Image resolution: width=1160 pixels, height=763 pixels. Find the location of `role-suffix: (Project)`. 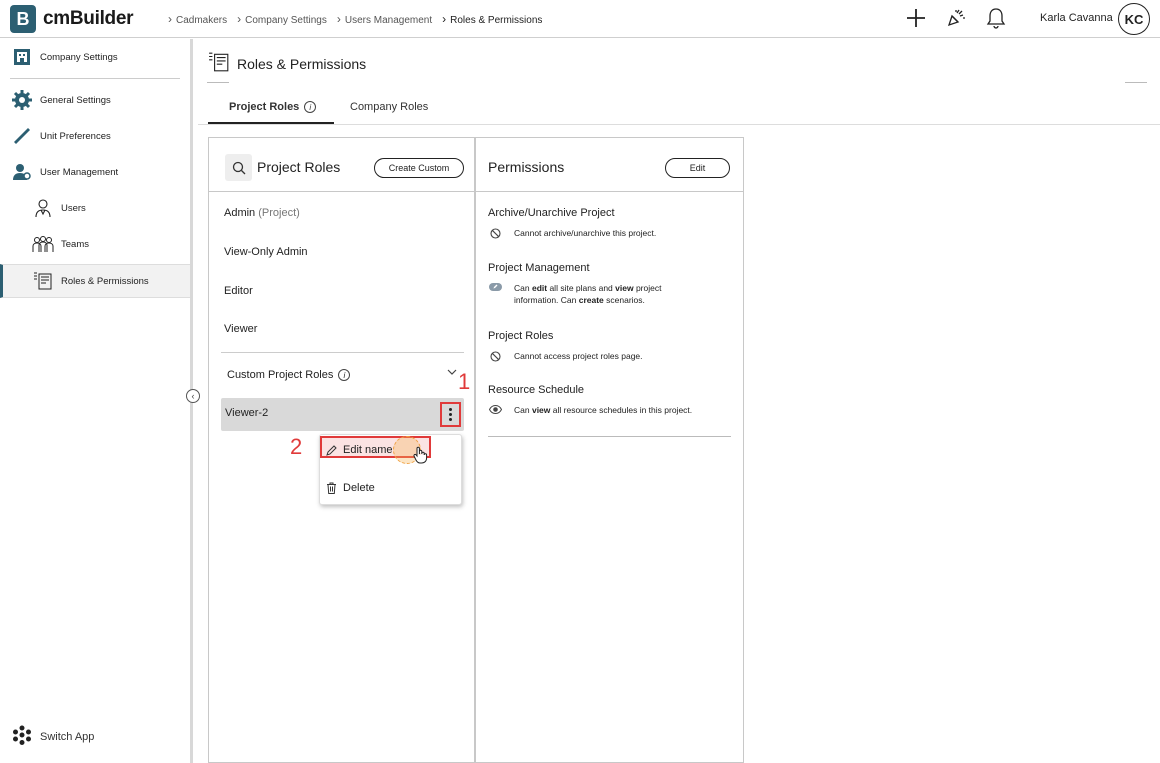

role-suffix: (Project) is located at coordinates (279, 213).